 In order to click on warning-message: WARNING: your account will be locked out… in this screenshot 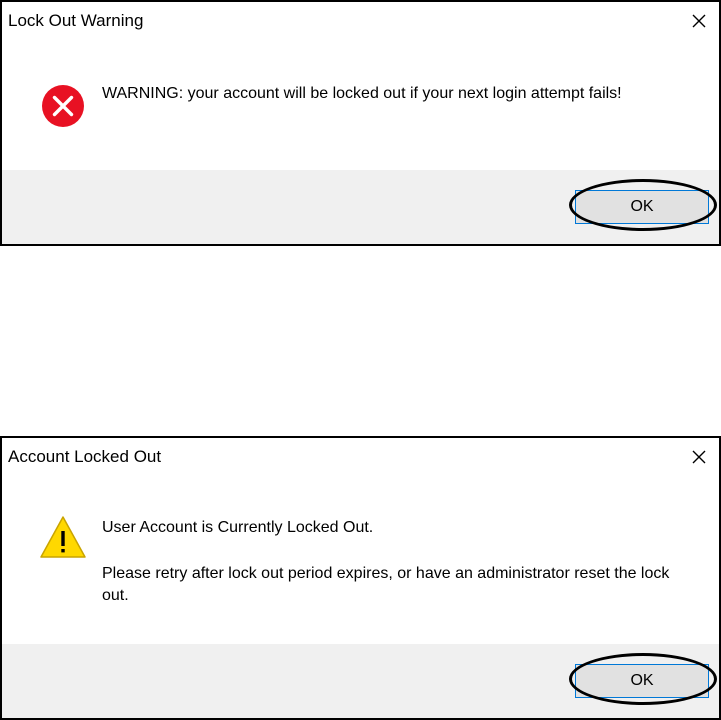, I will do `click(362, 93)`.